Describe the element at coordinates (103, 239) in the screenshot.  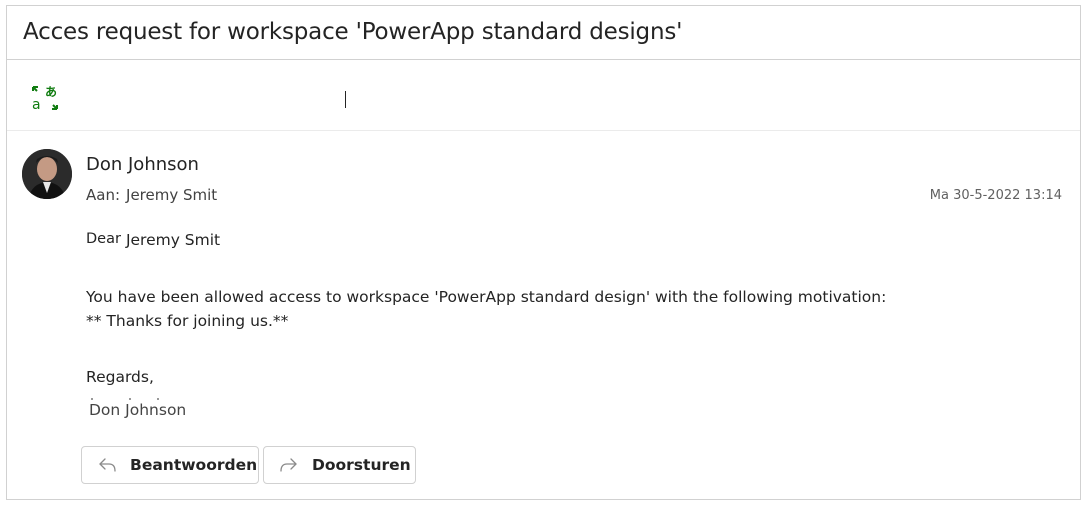
I see `greeting-dear: Dear` at that location.